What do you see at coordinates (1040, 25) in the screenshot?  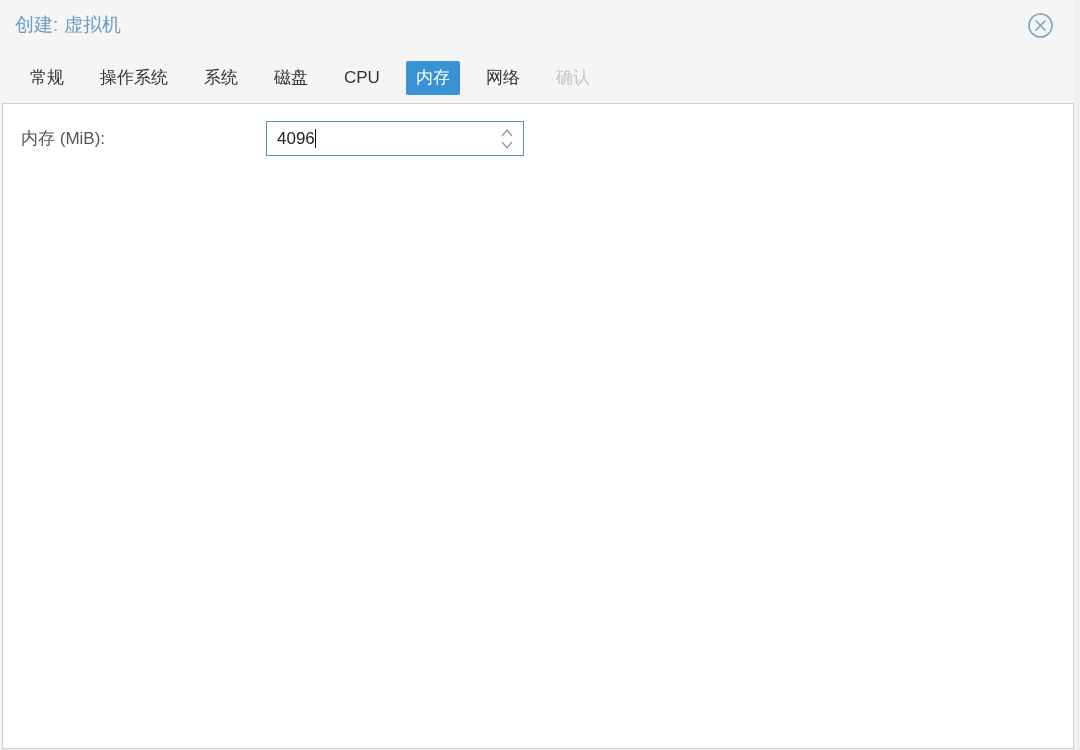 I see `close-icon` at bounding box center [1040, 25].